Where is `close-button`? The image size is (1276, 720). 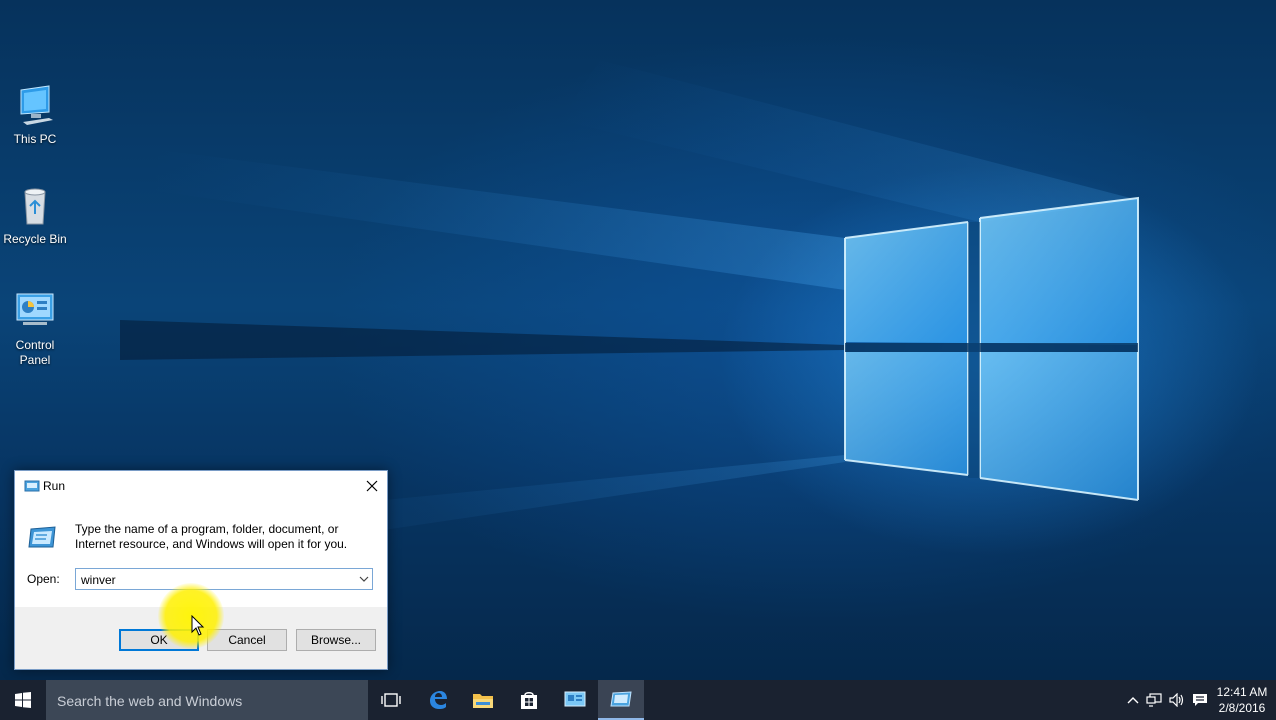 close-button is located at coordinates (372, 486).